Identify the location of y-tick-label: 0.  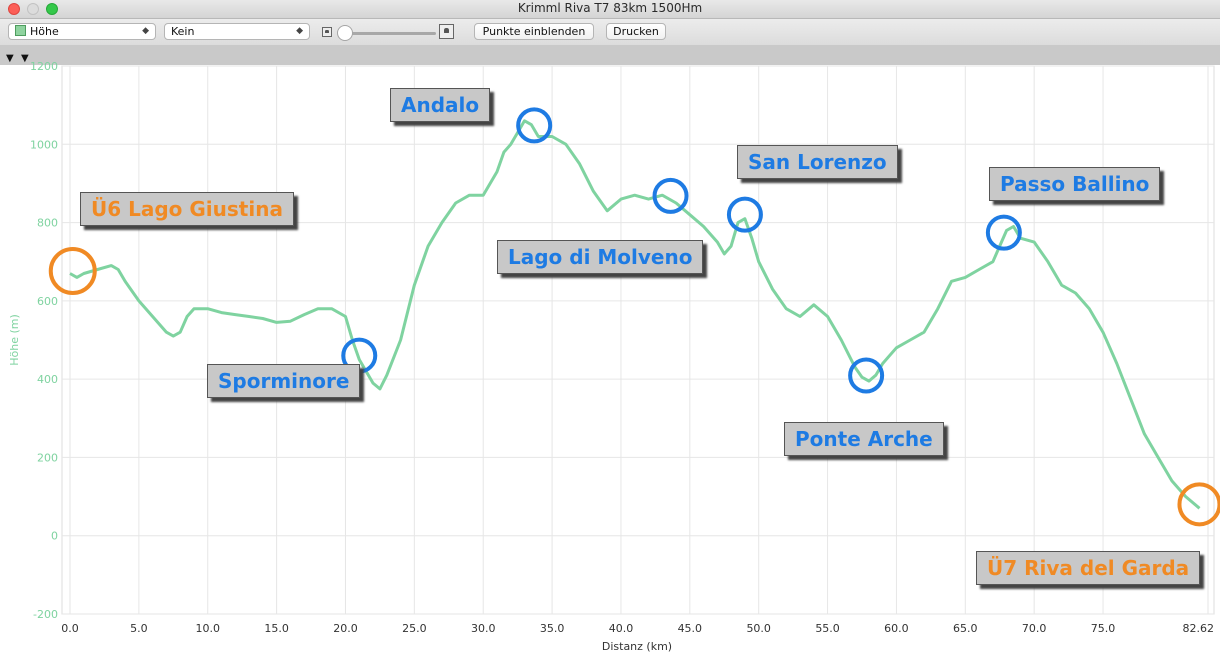
(54, 536).